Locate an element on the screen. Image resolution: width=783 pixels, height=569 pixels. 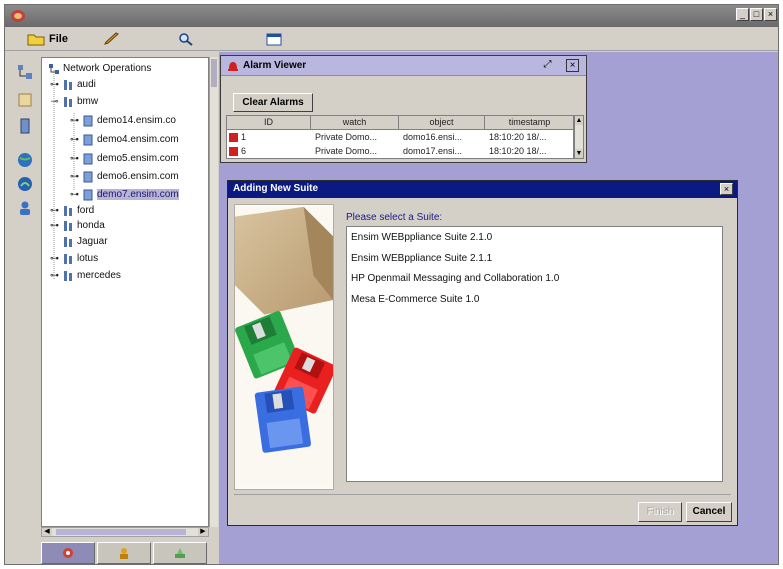
list-item: Ensim WEBppliance Suite 2.1.1 is located at coordinates (421, 258).